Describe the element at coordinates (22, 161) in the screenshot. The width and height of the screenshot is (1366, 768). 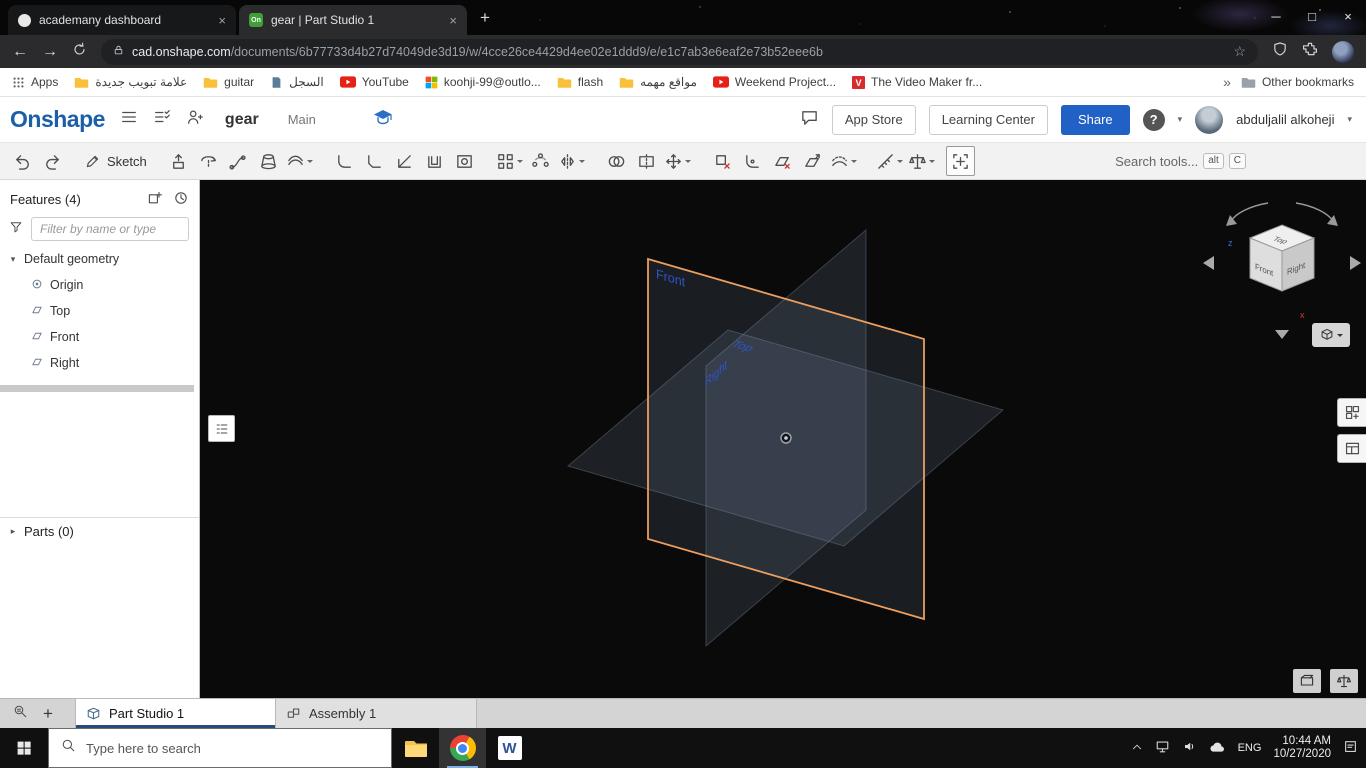
I see `undo-button` at that location.